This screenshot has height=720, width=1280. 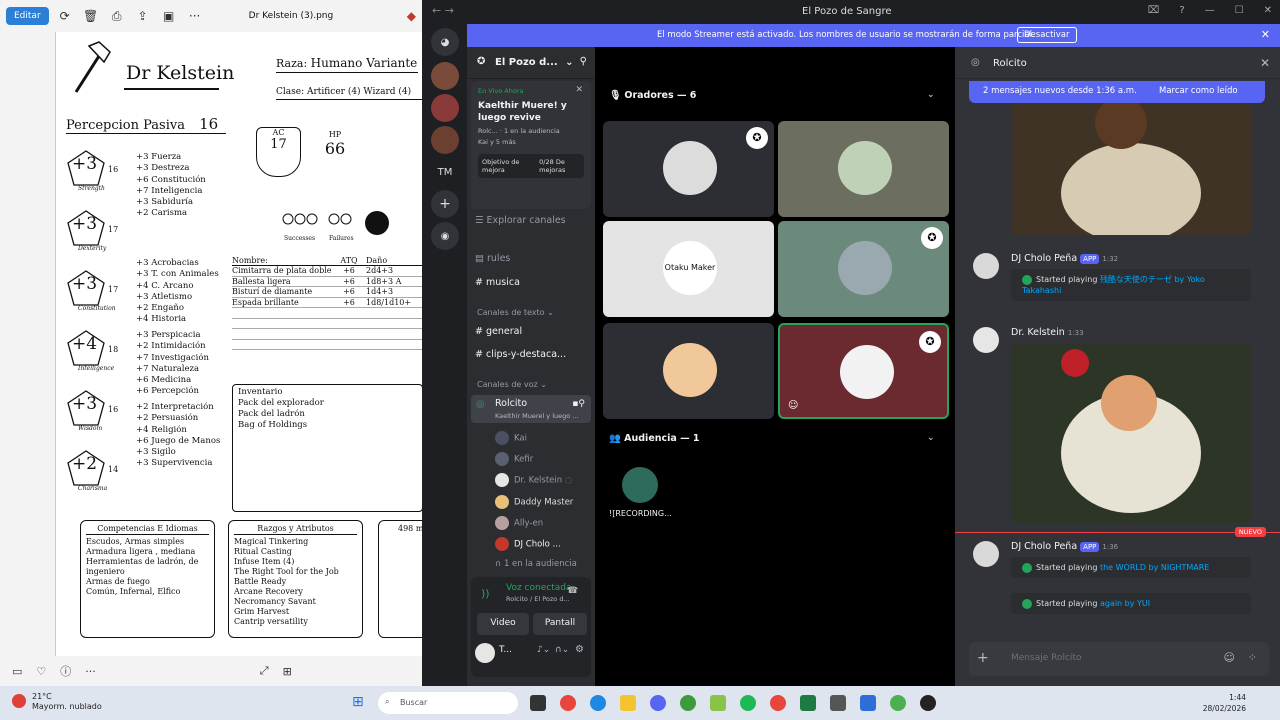 I want to click on discord-icon, so click(x=658, y=703).